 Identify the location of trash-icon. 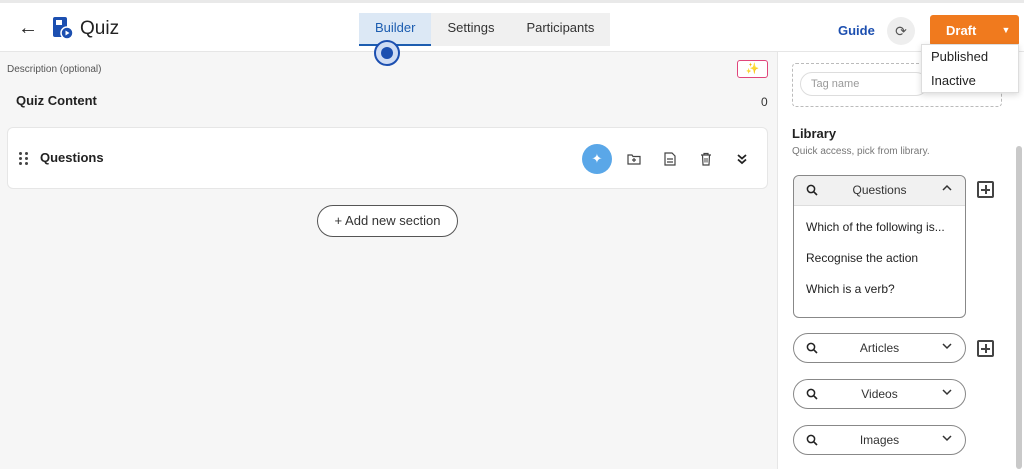
(706, 159).